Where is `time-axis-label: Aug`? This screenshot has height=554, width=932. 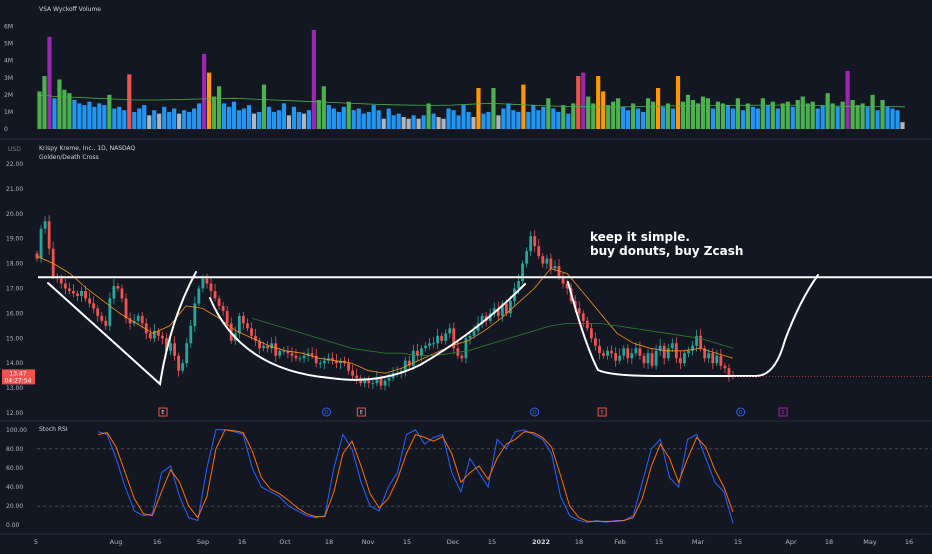 time-axis-label: Aug is located at coordinates (116, 542).